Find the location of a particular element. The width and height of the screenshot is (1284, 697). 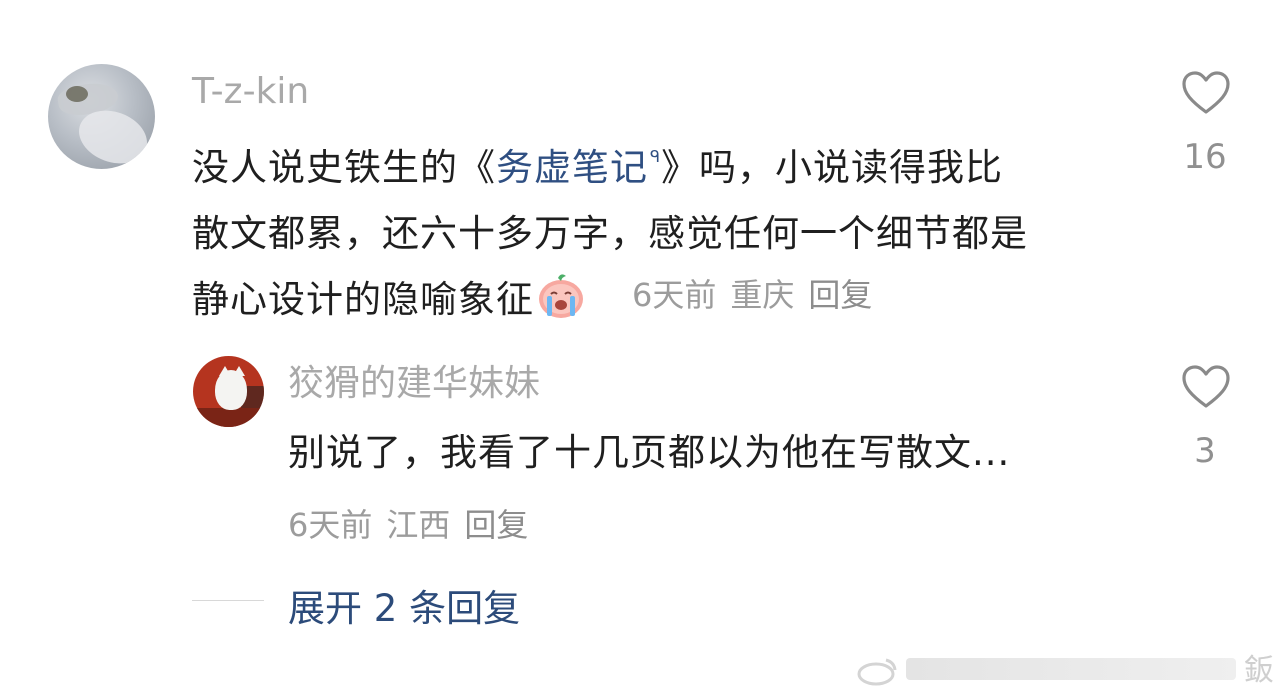

comment-location: 重庆 is located at coordinates (762, 295).